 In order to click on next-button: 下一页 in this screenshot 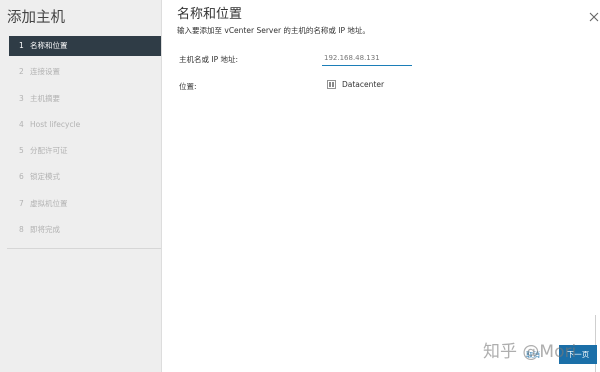, I will do `click(578, 354)`.